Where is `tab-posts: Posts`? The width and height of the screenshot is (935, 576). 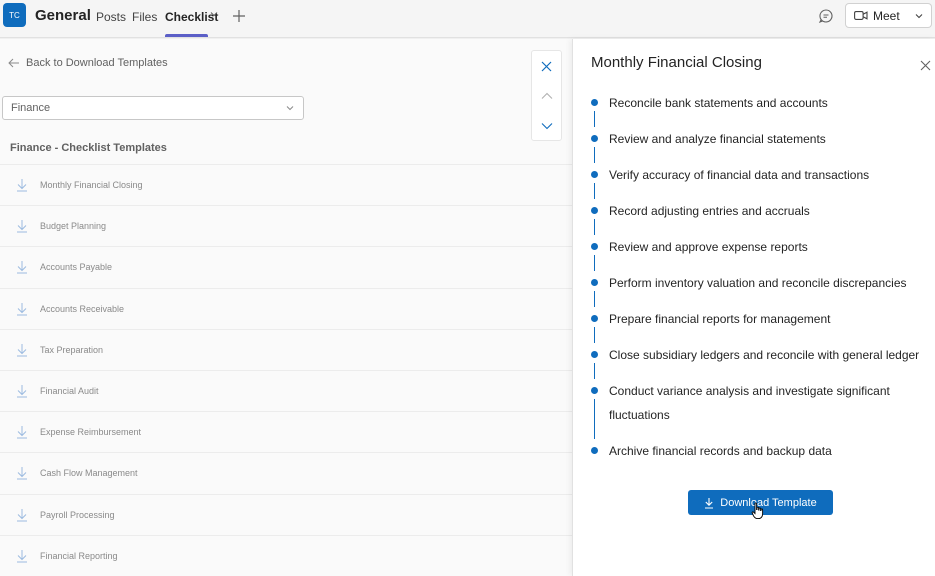
tab-posts: Posts is located at coordinates (111, 17).